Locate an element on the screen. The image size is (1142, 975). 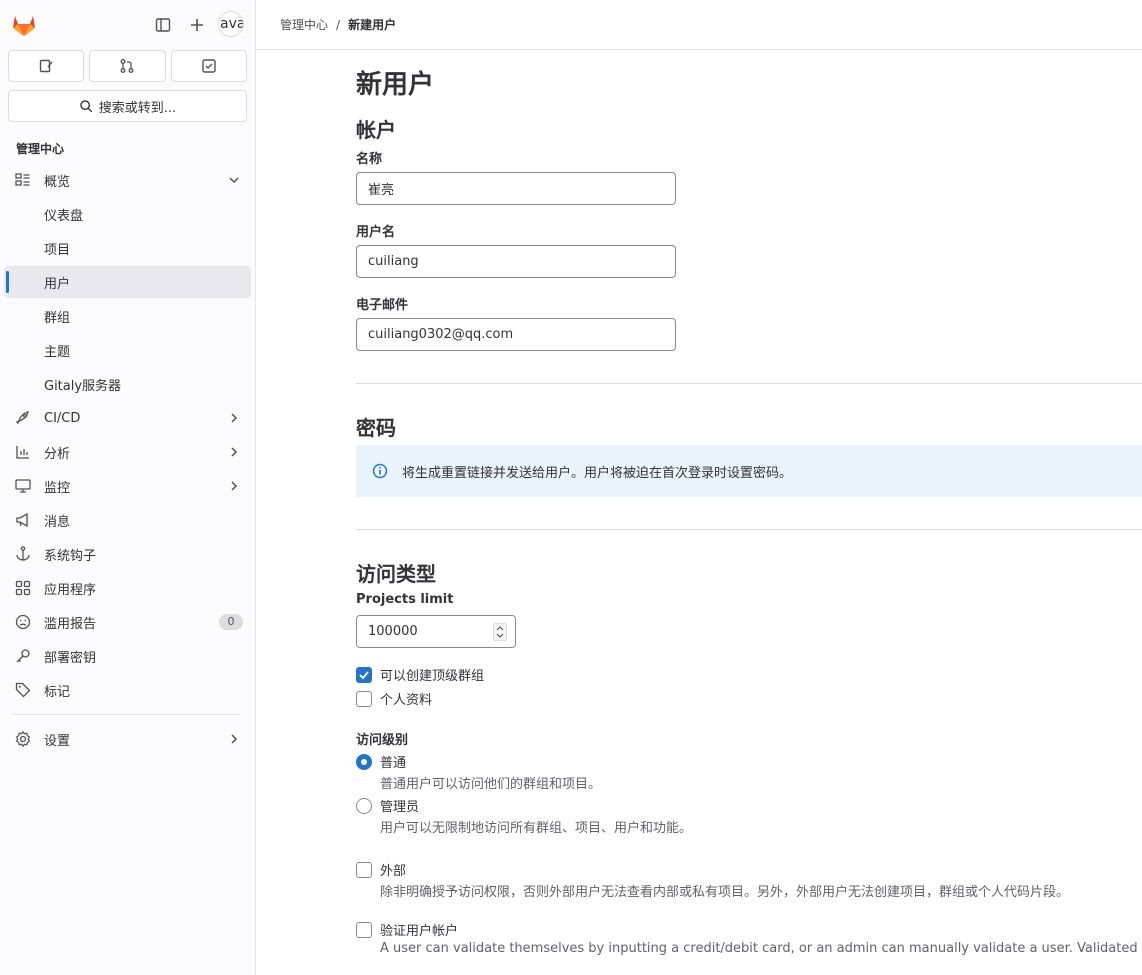
settings-icon is located at coordinates (23, 739).